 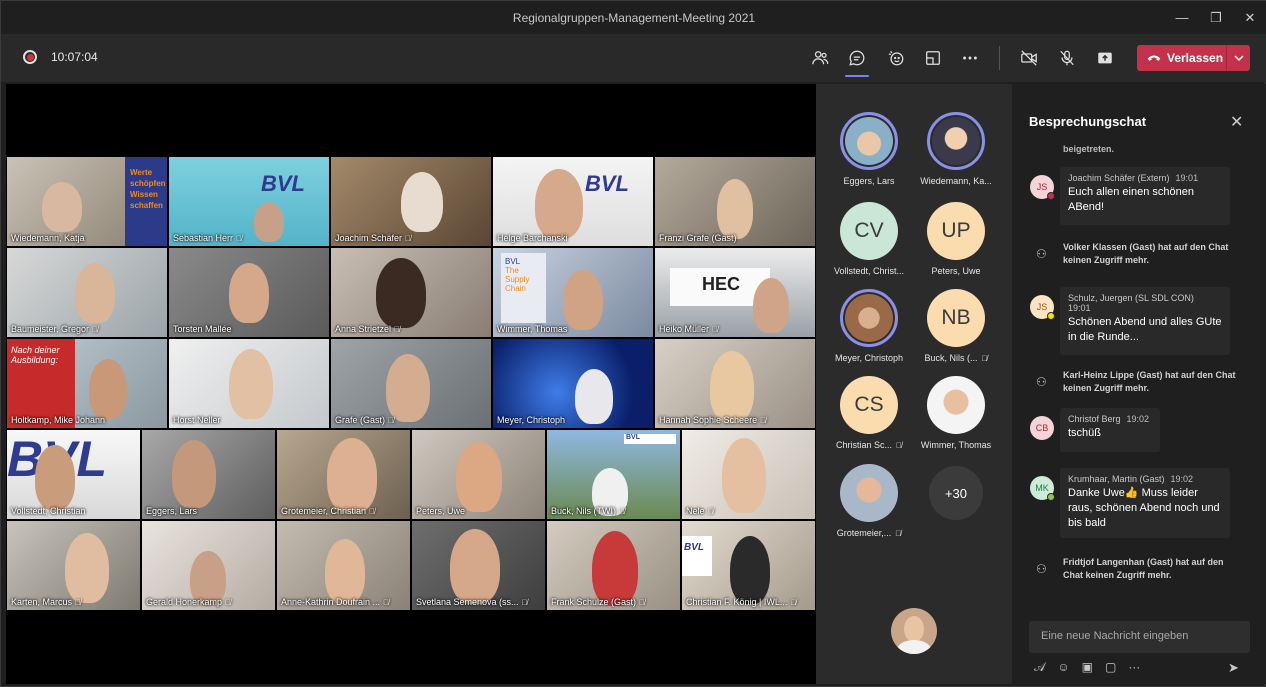 I want to click on video-tile: Nele 🎙̸, so click(x=748, y=474).